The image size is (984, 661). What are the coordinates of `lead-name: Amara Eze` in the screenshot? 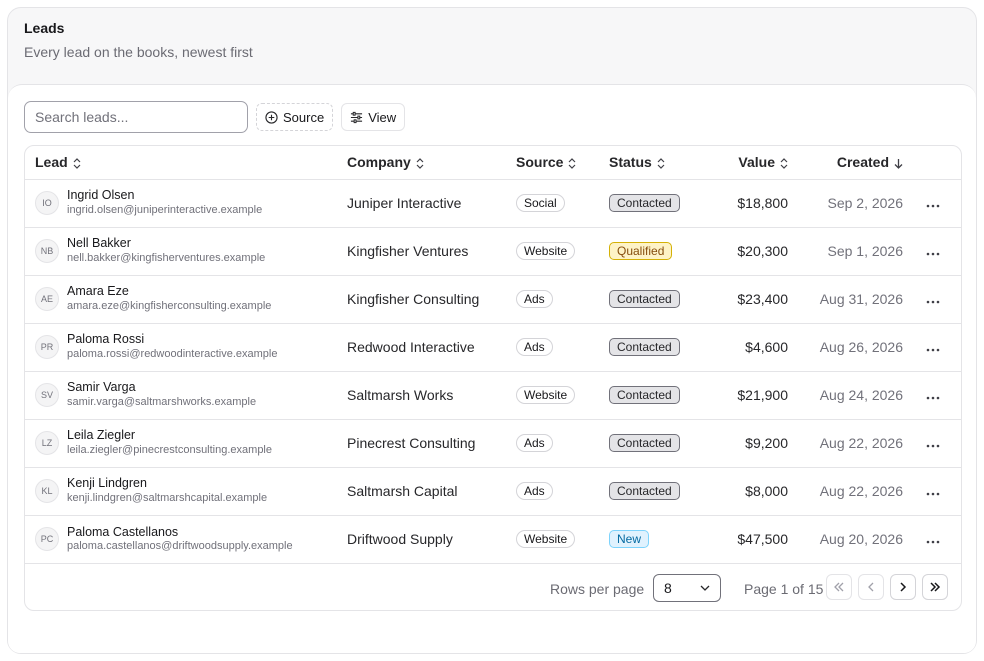 It's located at (98, 291).